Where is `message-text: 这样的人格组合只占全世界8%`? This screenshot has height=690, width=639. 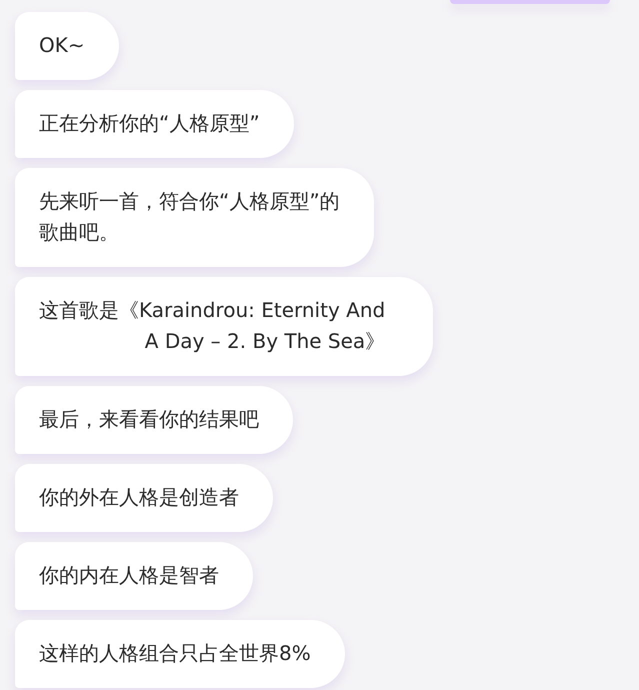
message-text: 这样的人格组合只占全世界8% is located at coordinates (175, 653).